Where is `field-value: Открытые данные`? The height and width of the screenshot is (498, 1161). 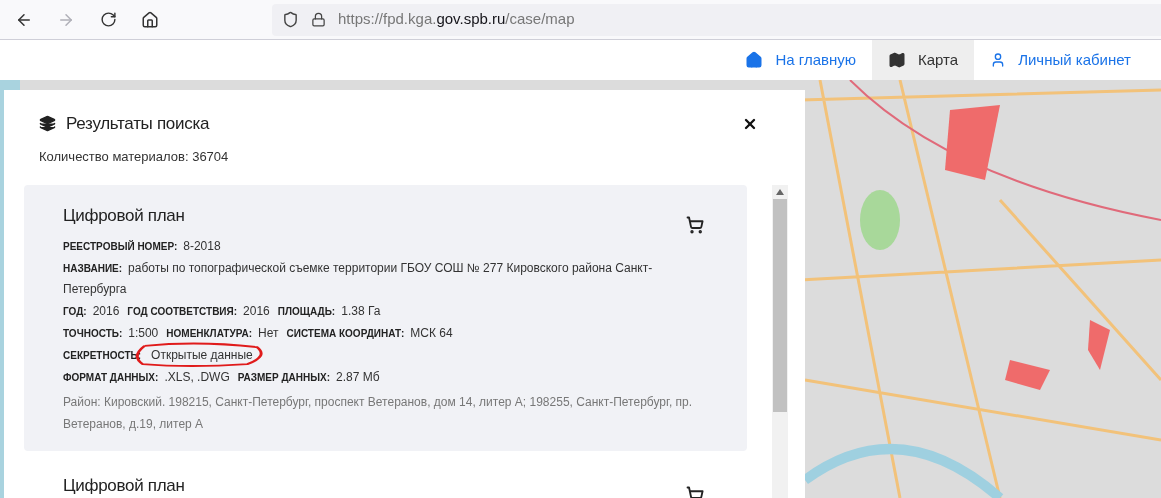 field-value: Открытые данные is located at coordinates (202, 355).